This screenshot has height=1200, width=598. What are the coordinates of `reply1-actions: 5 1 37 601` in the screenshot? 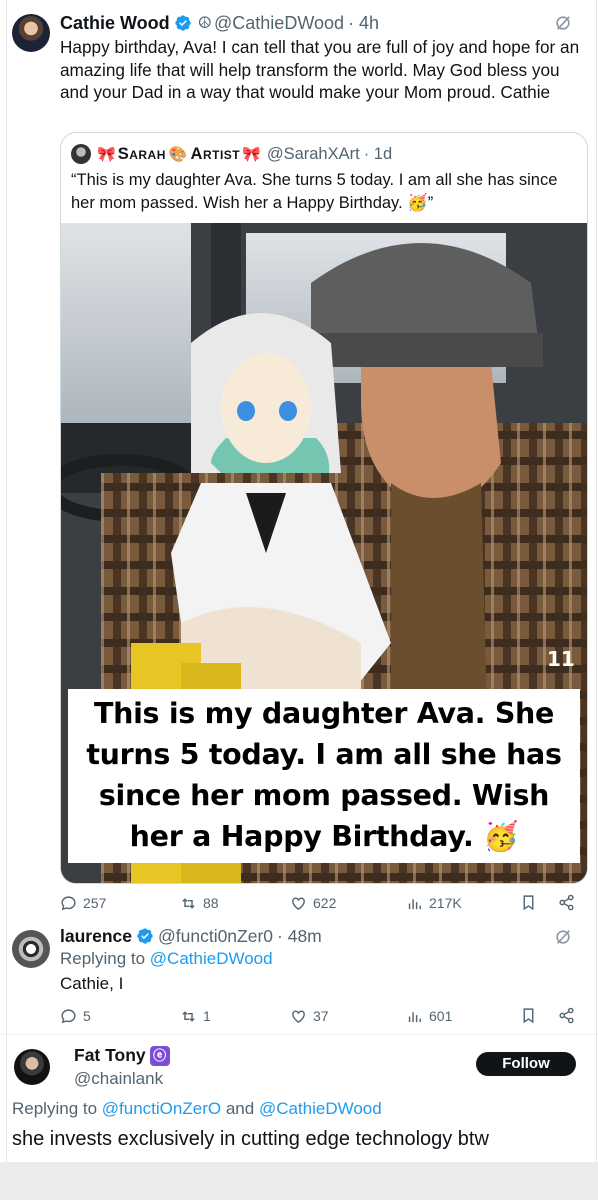 It's located at (320, 1016).